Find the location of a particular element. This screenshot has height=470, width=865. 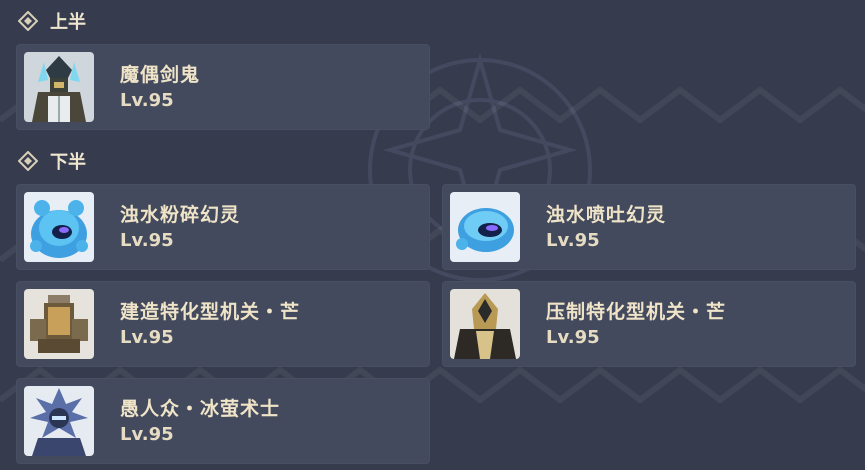

enemy-card: 压制特化型机关・芒 Lv.95 is located at coordinates (649, 324).